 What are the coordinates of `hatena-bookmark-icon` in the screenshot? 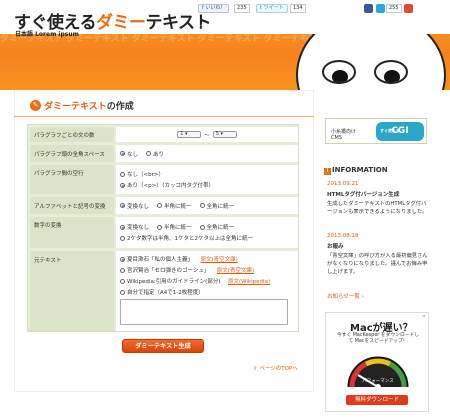 It's located at (380, 8).